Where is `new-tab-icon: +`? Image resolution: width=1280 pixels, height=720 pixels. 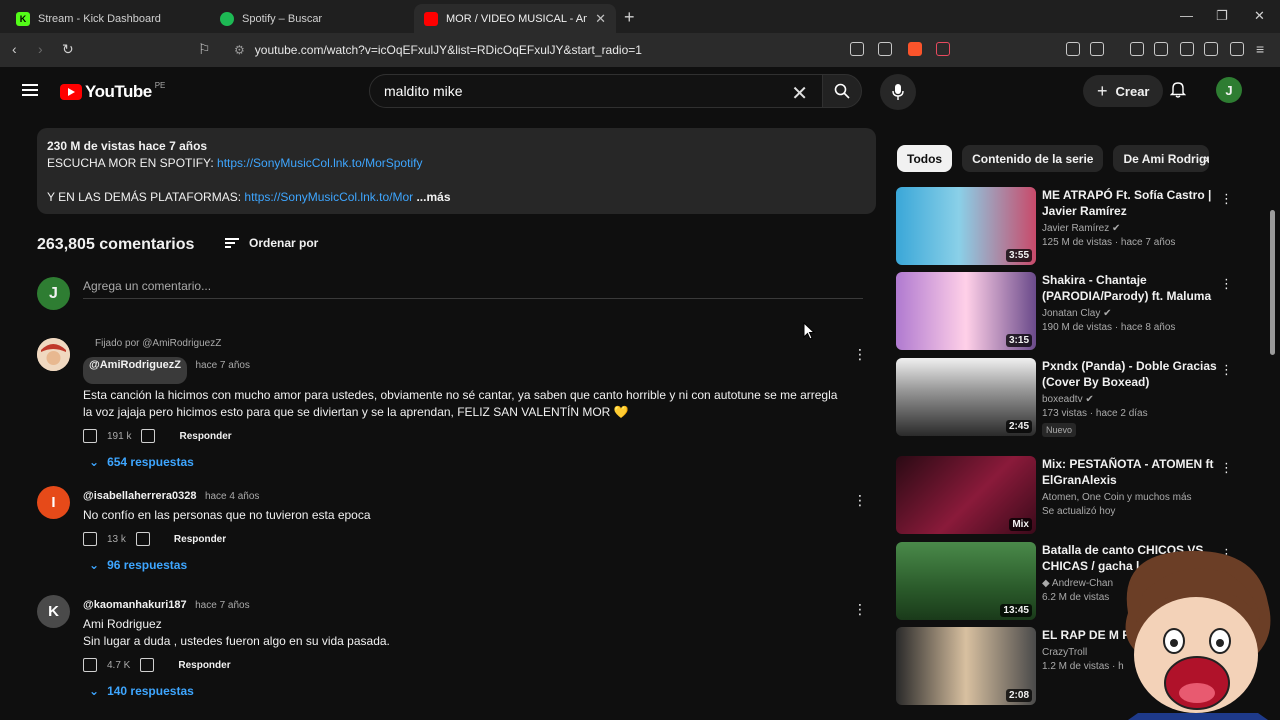
new-tab-icon: + is located at coordinates (629, 17).